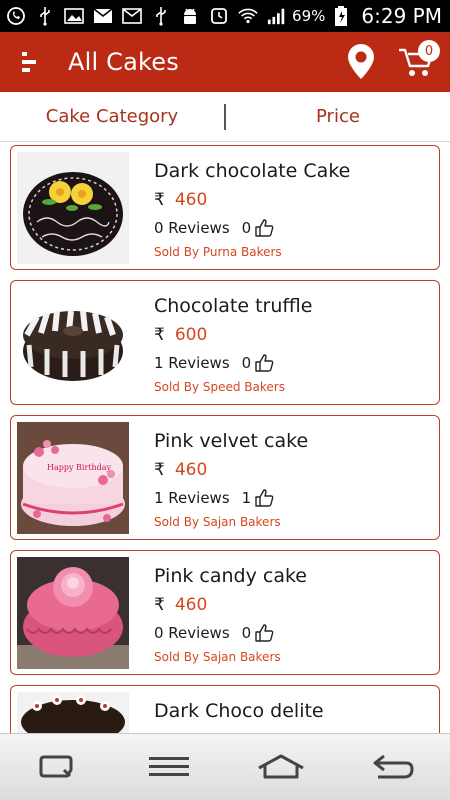  I want to click on product-name: Chocolate truffle, so click(233, 306).